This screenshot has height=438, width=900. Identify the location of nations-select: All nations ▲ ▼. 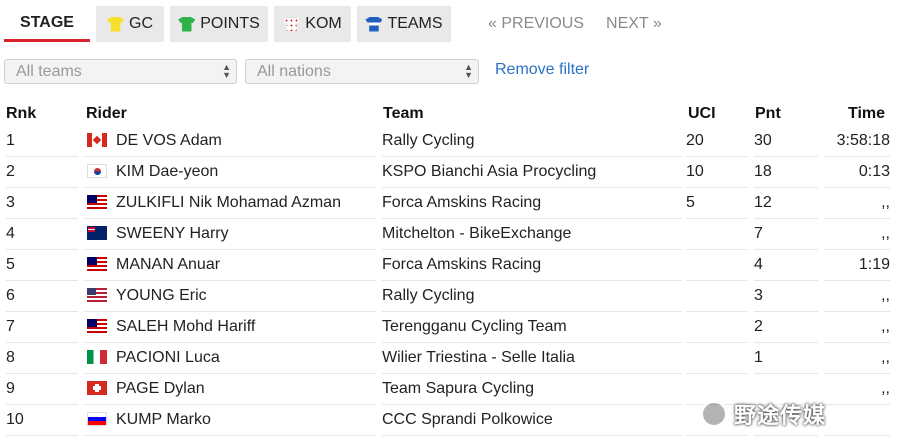
(362, 71).